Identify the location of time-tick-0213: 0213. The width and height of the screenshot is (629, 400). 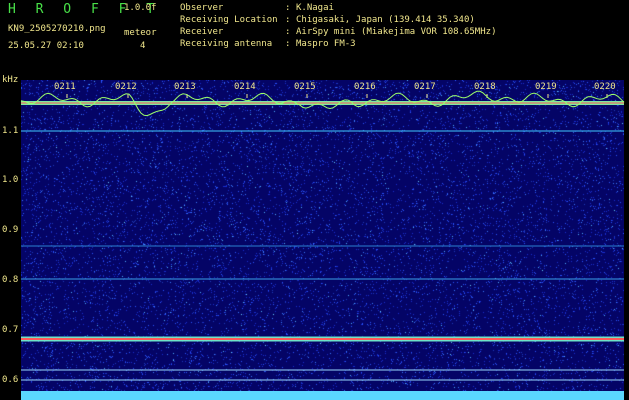
(185, 87).